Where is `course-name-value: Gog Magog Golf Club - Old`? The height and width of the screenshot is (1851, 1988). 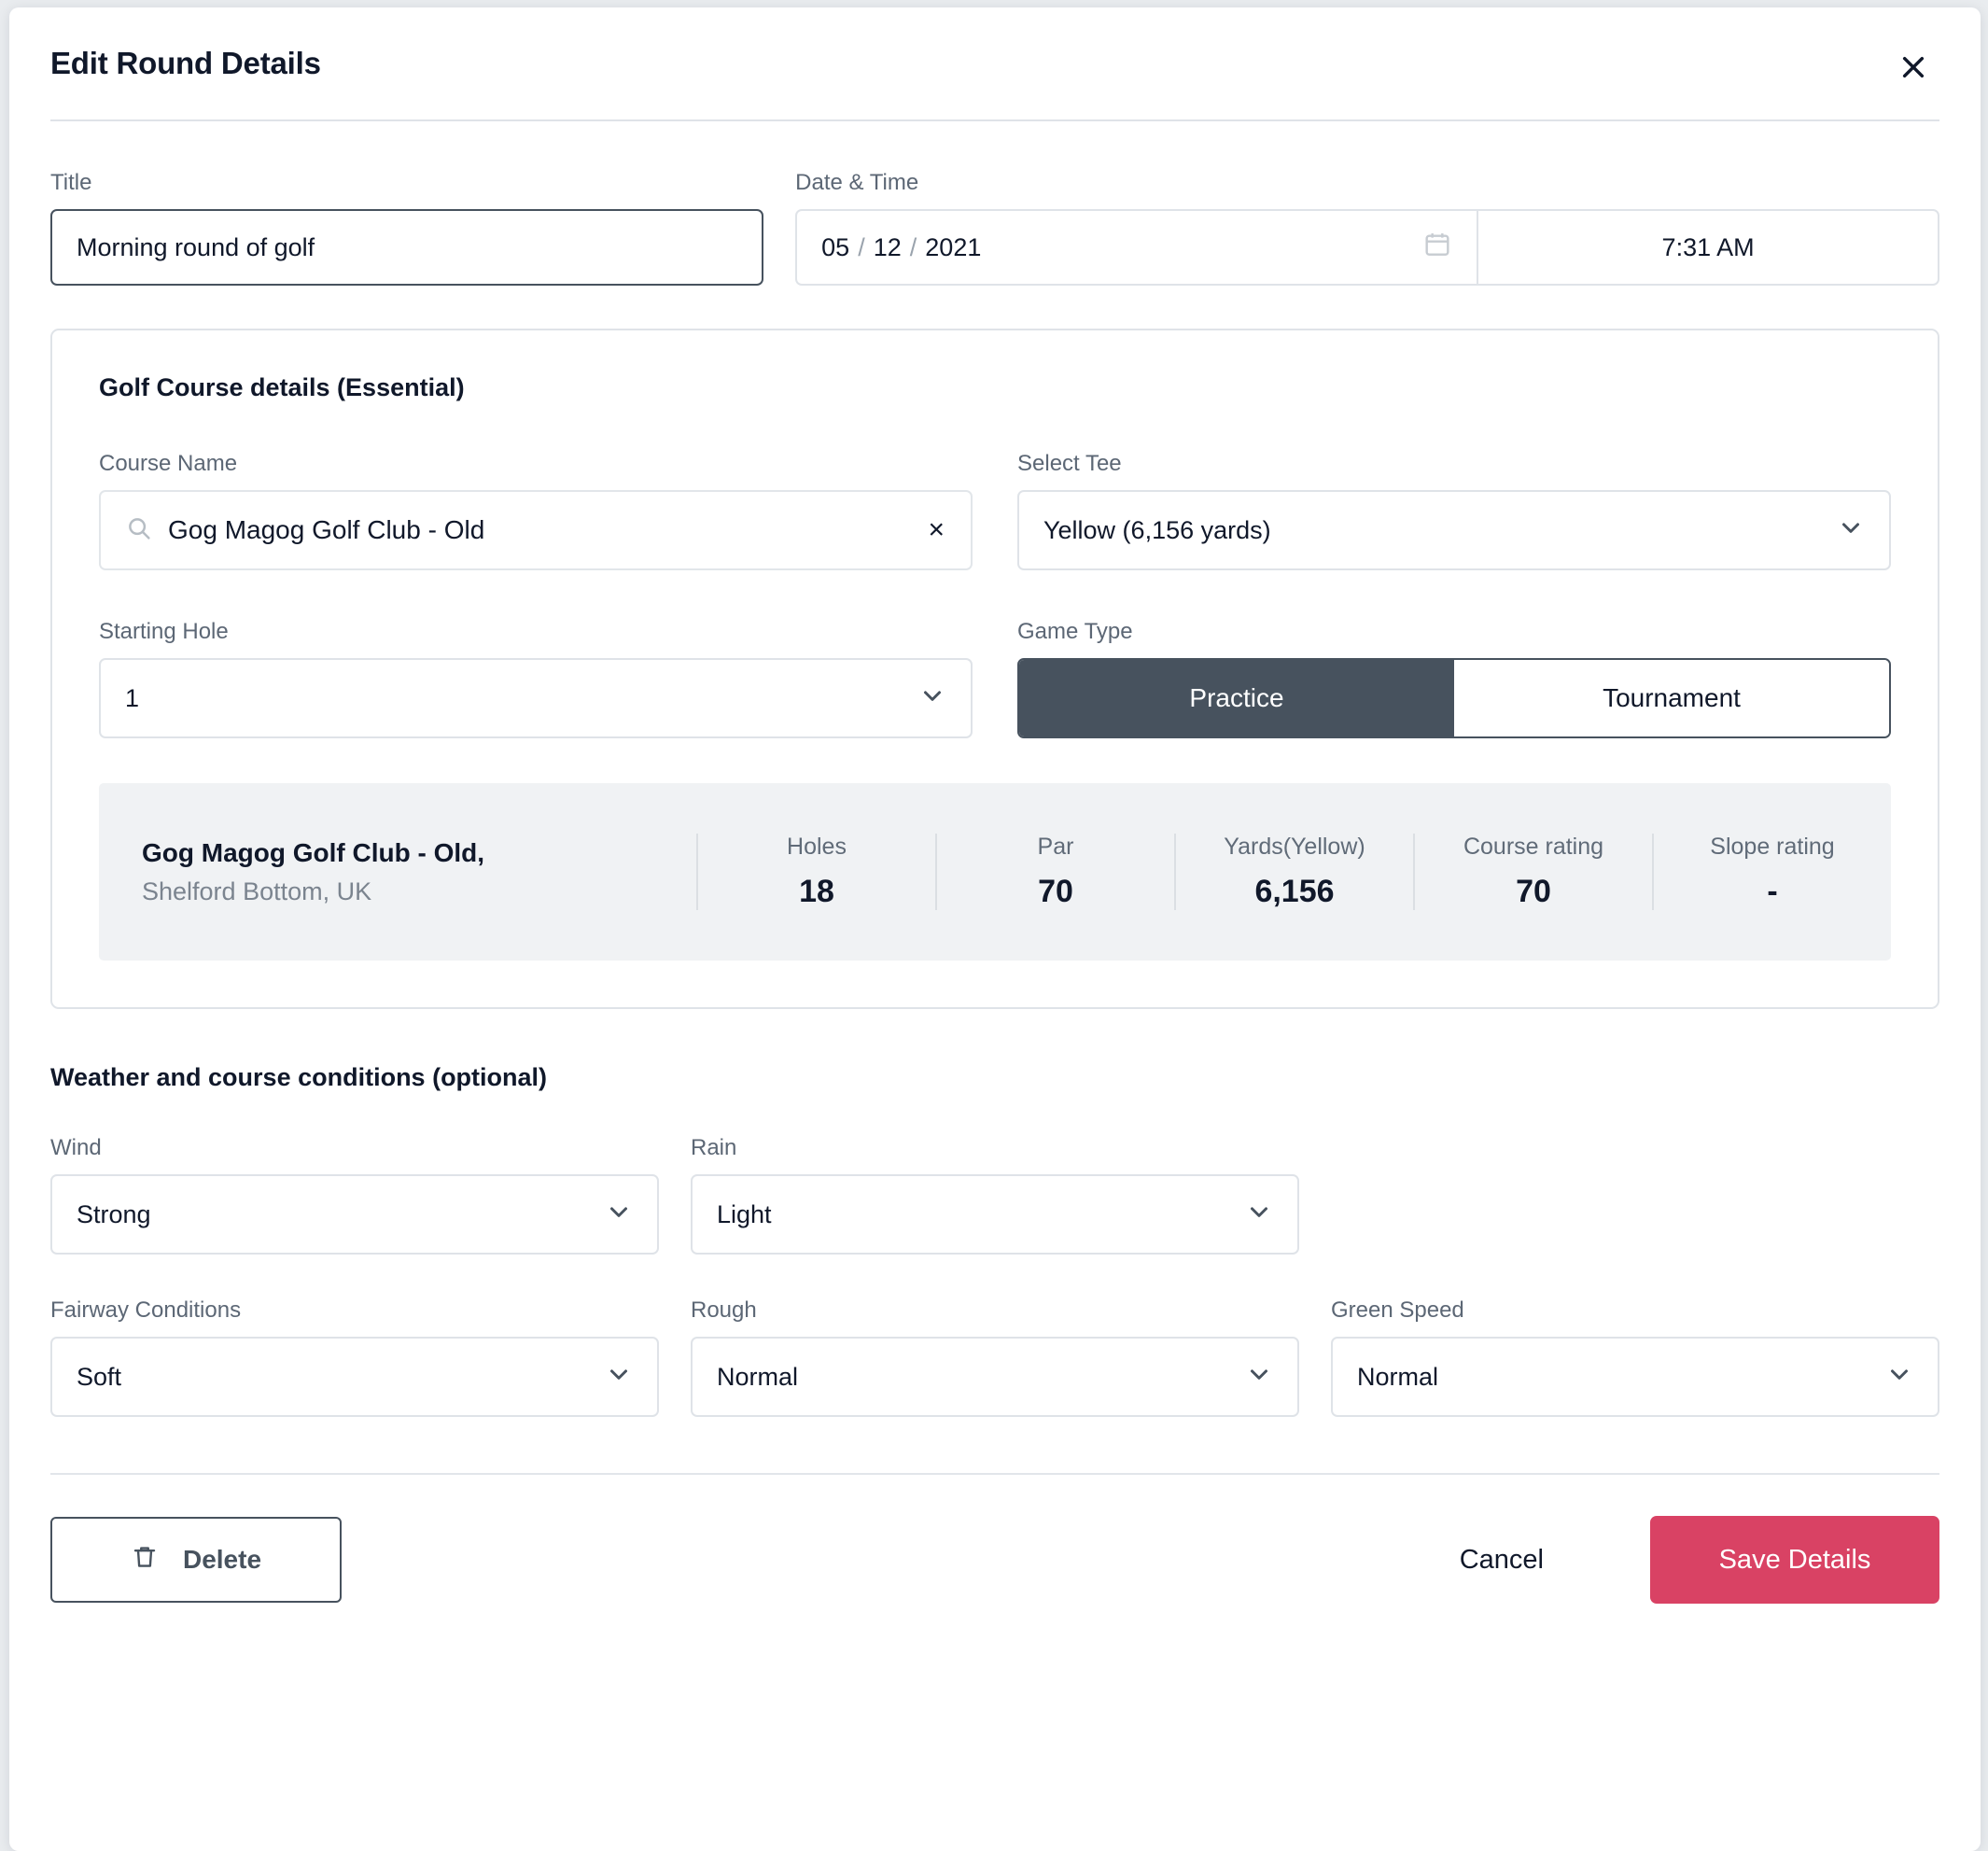 course-name-value: Gog Magog Golf Club - Old is located at coordinates (326, 529).